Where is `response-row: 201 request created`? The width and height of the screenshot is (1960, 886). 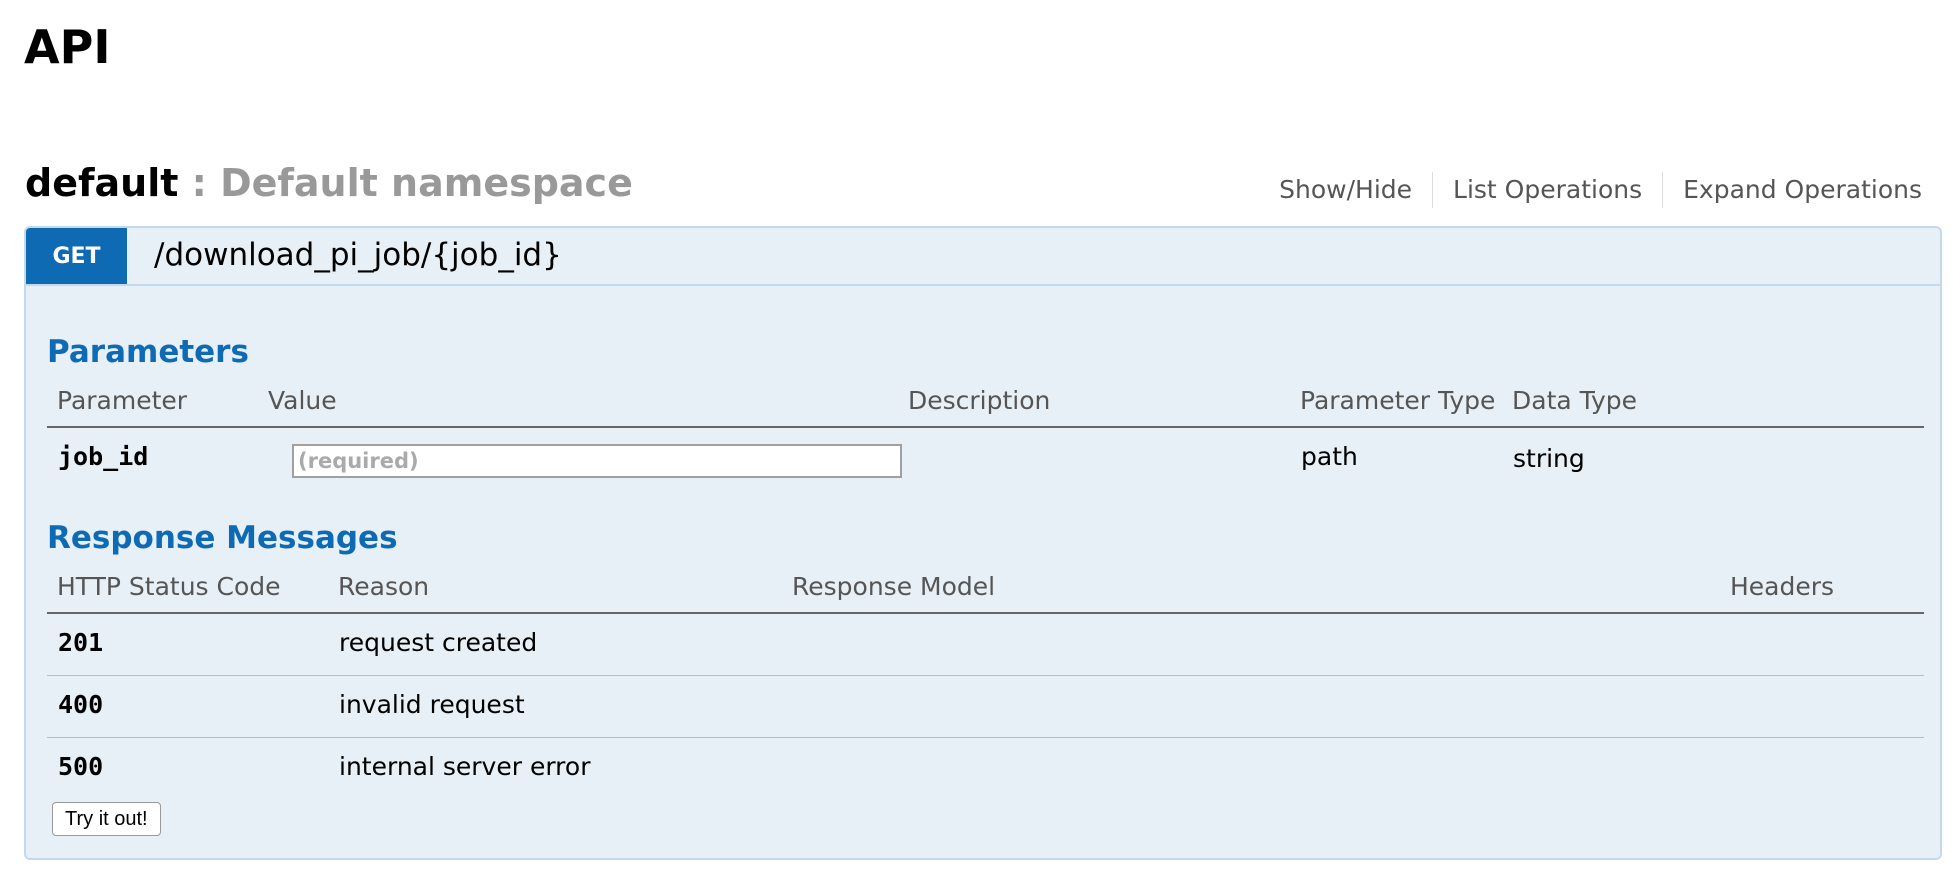 response-row: 201 request created is located at coordinates (985, 645).